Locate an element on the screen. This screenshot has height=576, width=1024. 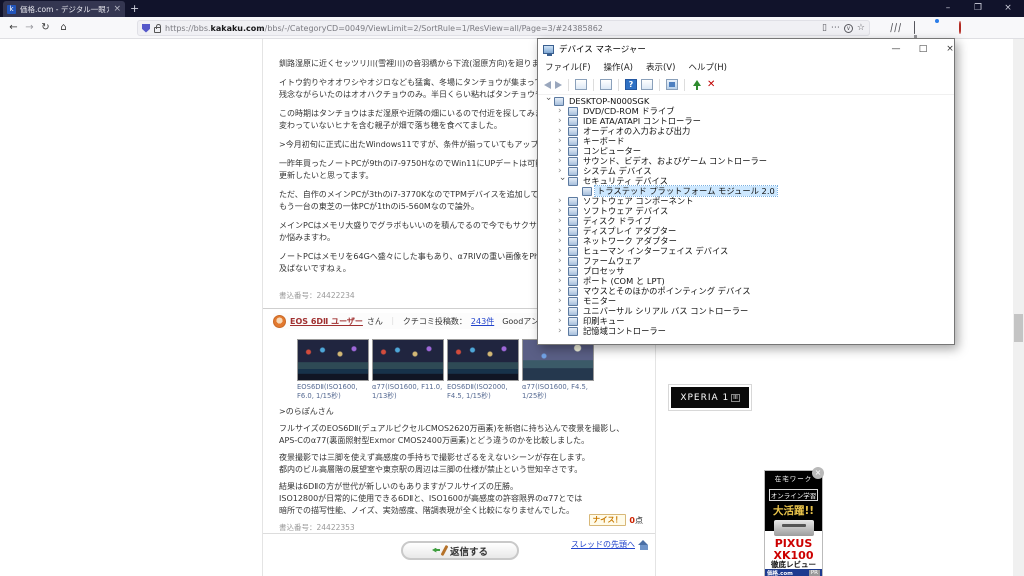
library-icon: ||| is located at coordinates (896, 28).